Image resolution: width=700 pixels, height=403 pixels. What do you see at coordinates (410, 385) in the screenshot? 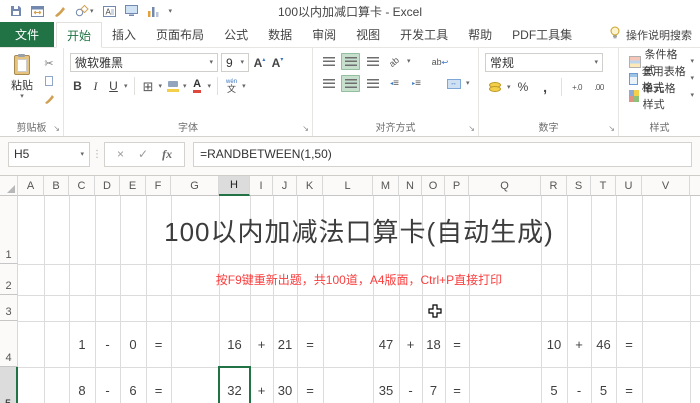
I see `cell-N5: -` at bounding box center [410, 385].